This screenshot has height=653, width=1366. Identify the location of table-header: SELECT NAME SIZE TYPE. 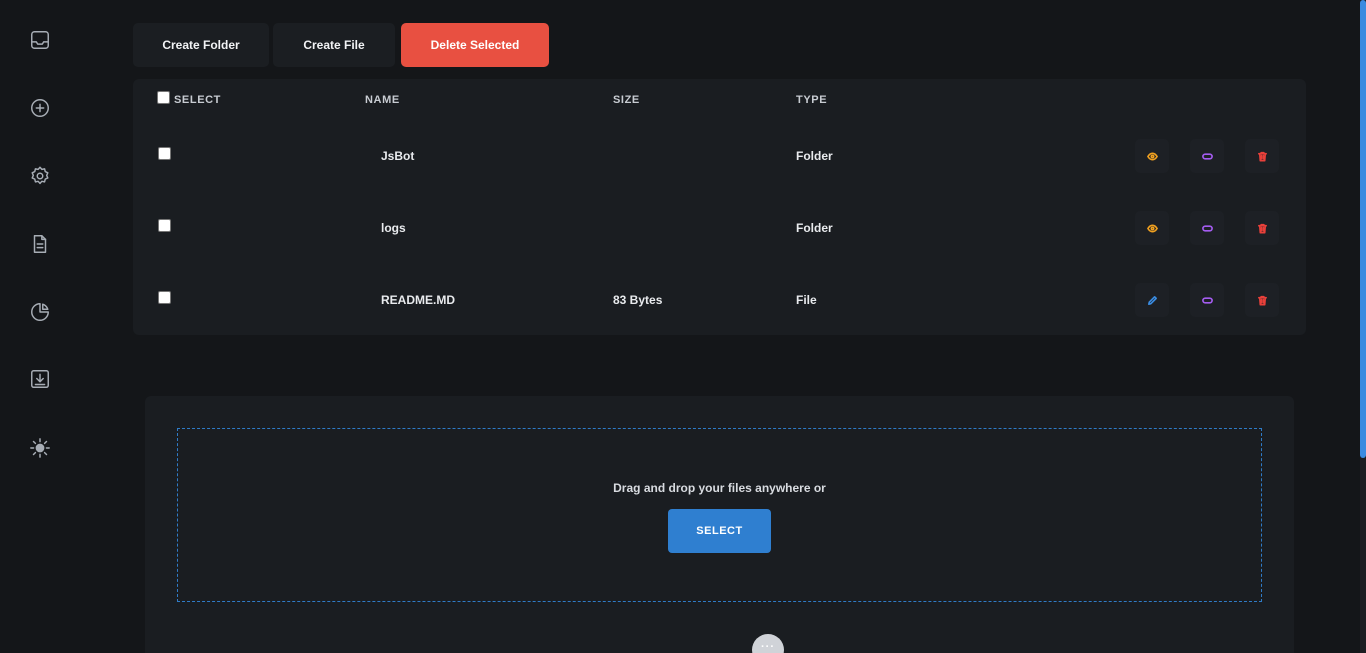
(719, 100).